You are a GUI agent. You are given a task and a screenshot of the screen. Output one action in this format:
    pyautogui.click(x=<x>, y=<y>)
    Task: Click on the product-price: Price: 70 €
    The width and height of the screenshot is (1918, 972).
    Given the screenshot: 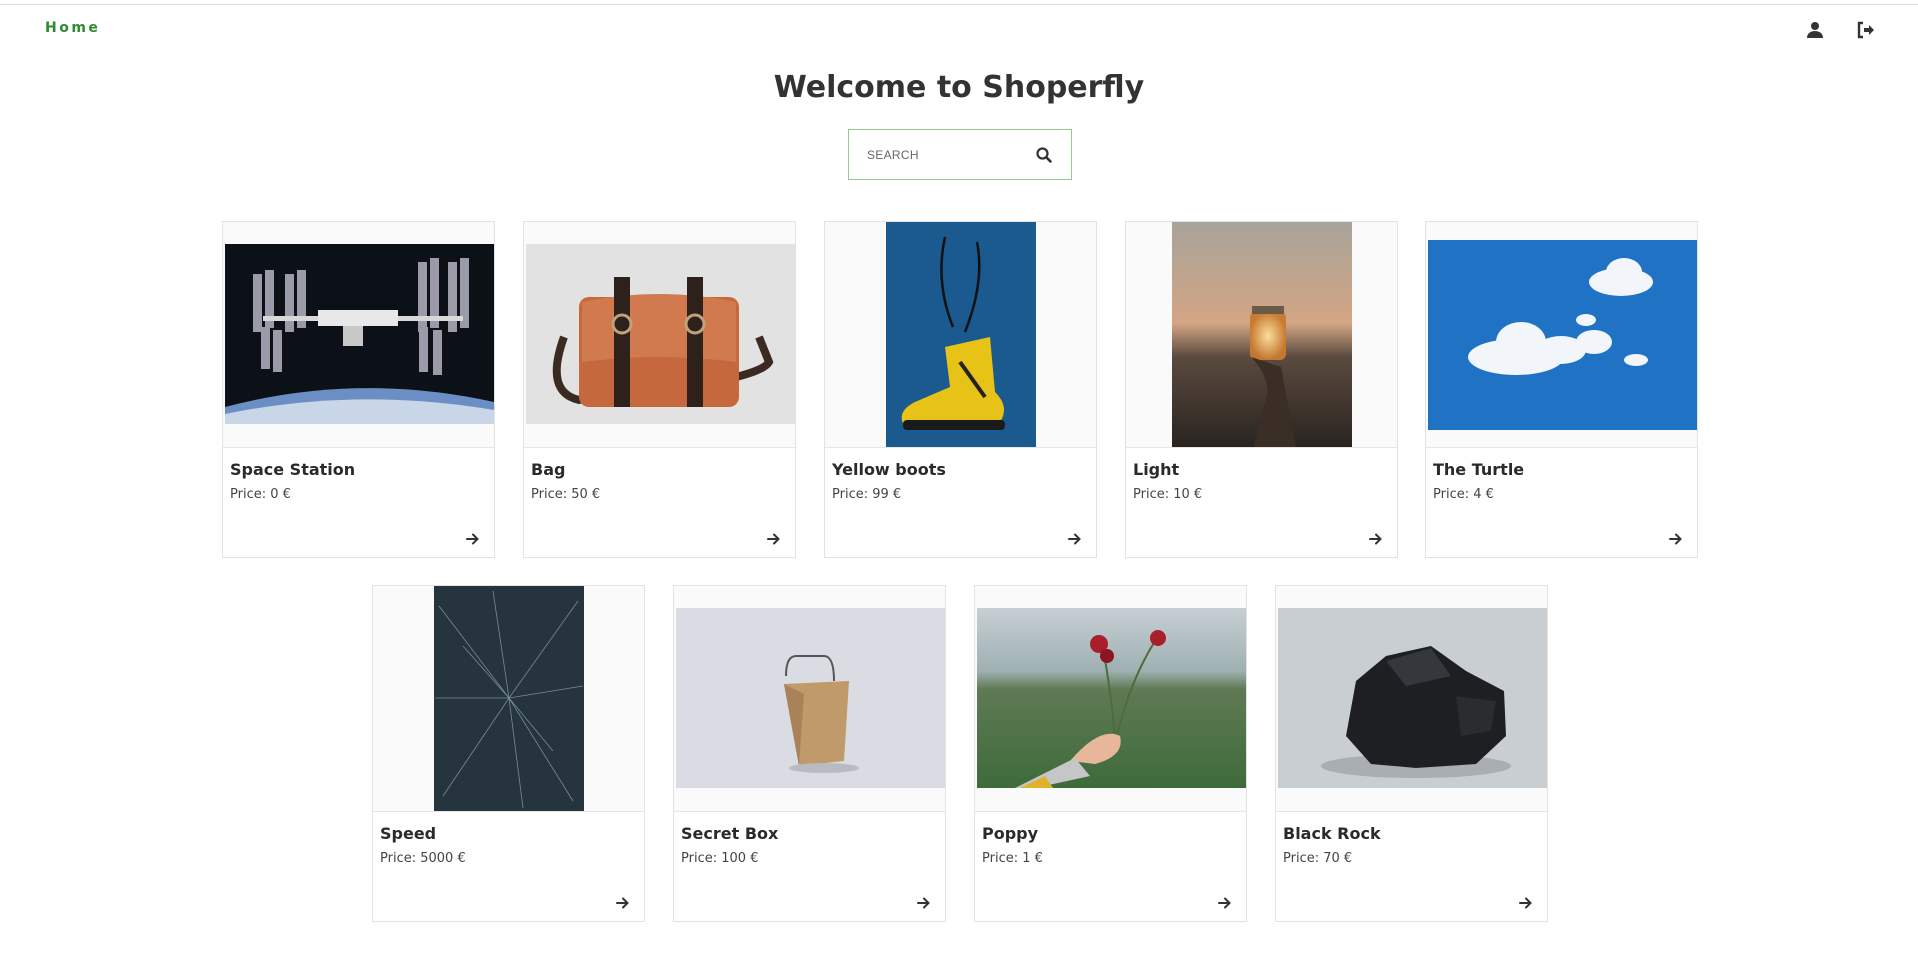 What is the action you would take?
    pyautogui.click(x=1318, y=858)
    